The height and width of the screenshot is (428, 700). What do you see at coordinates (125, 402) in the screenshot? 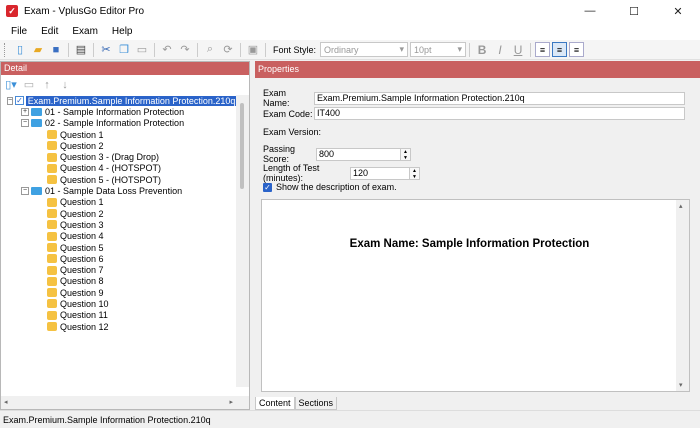
I see `tree-horizontal-scrollbar: ◂ ▸` at bounding box center [125, 402].